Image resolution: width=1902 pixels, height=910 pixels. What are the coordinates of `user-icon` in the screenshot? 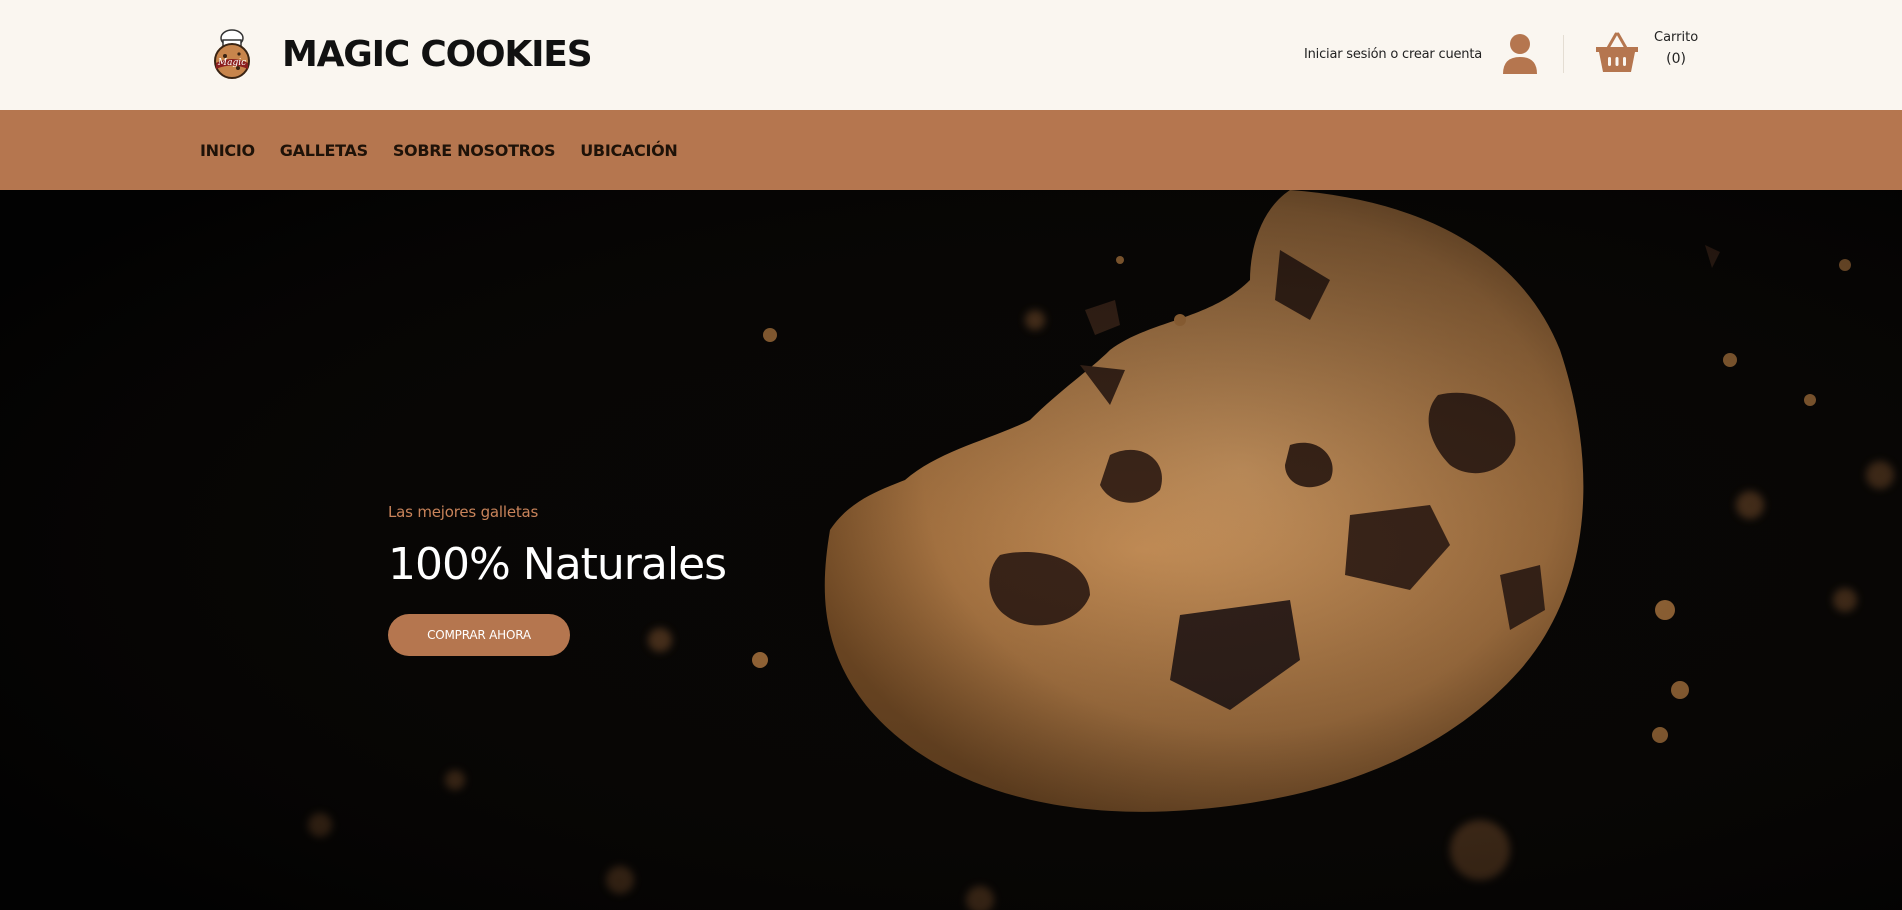 It's located at (1520, 54).